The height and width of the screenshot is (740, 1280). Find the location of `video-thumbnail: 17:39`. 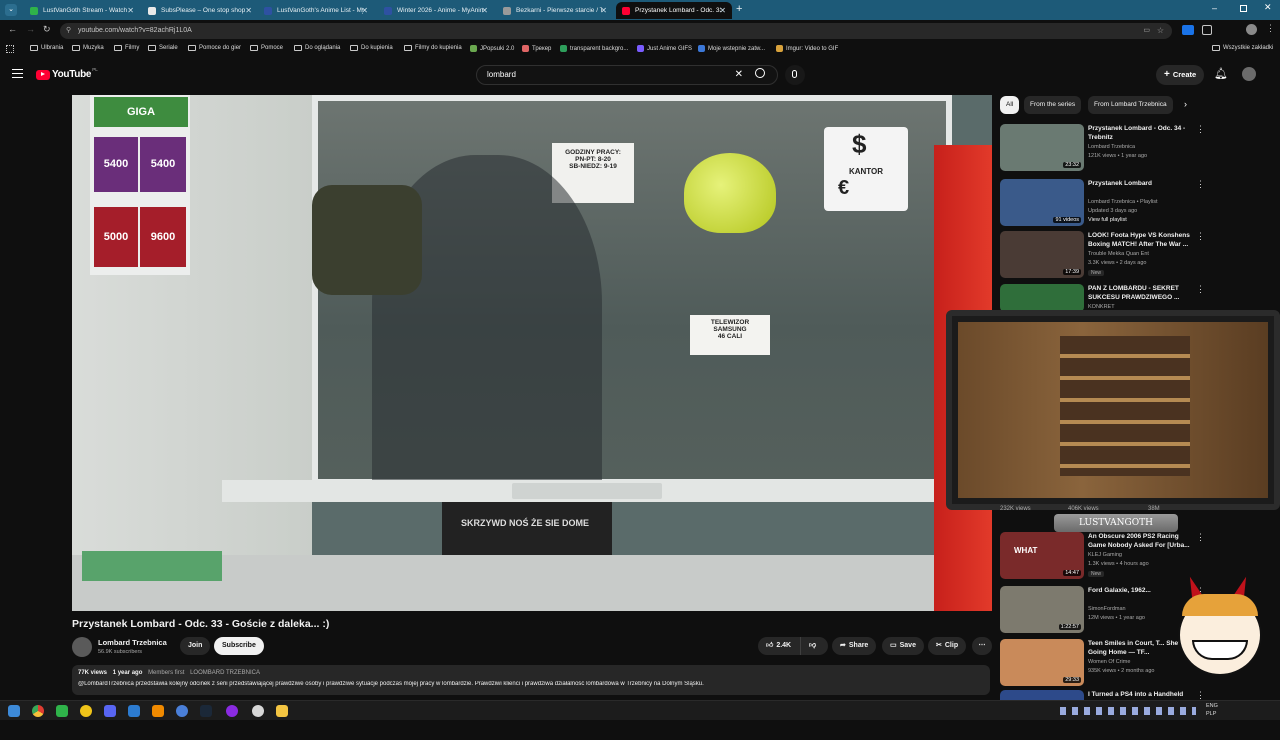

video-thumbnail: 17:39 is located at coordinates (1042, 254).